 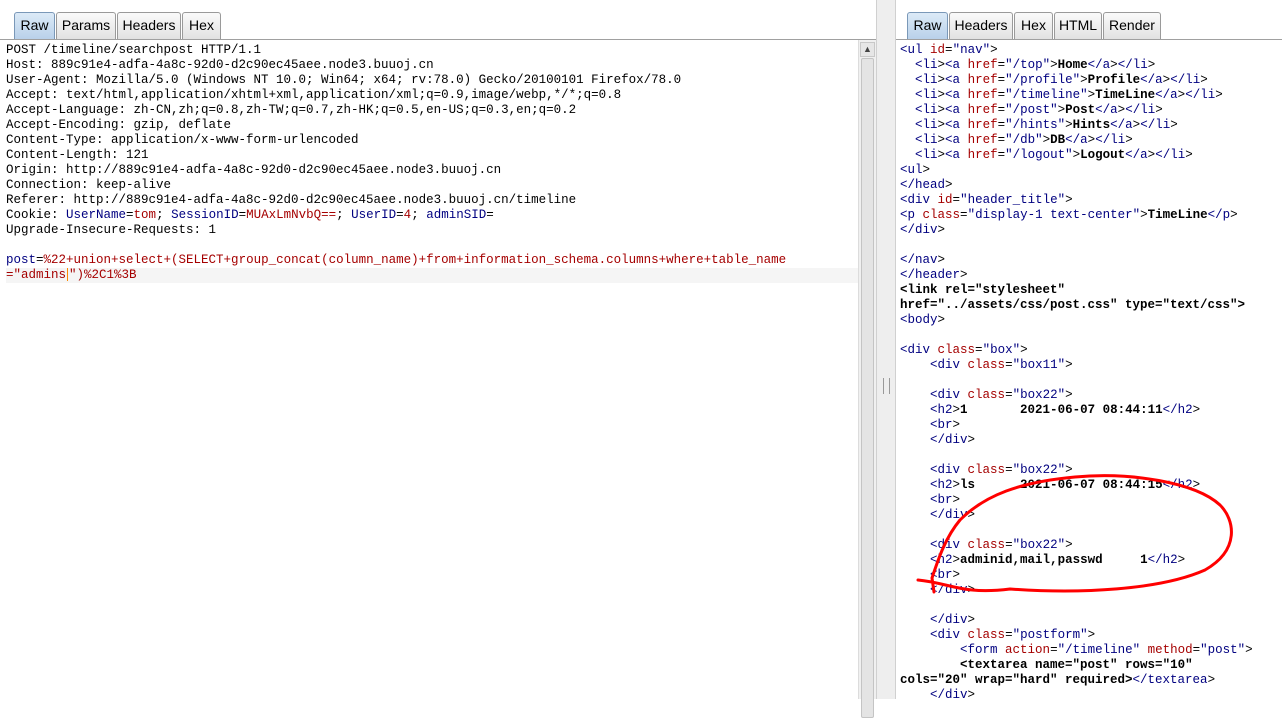 I want to click on response-line: </nav>, so click(x=923, y=260).